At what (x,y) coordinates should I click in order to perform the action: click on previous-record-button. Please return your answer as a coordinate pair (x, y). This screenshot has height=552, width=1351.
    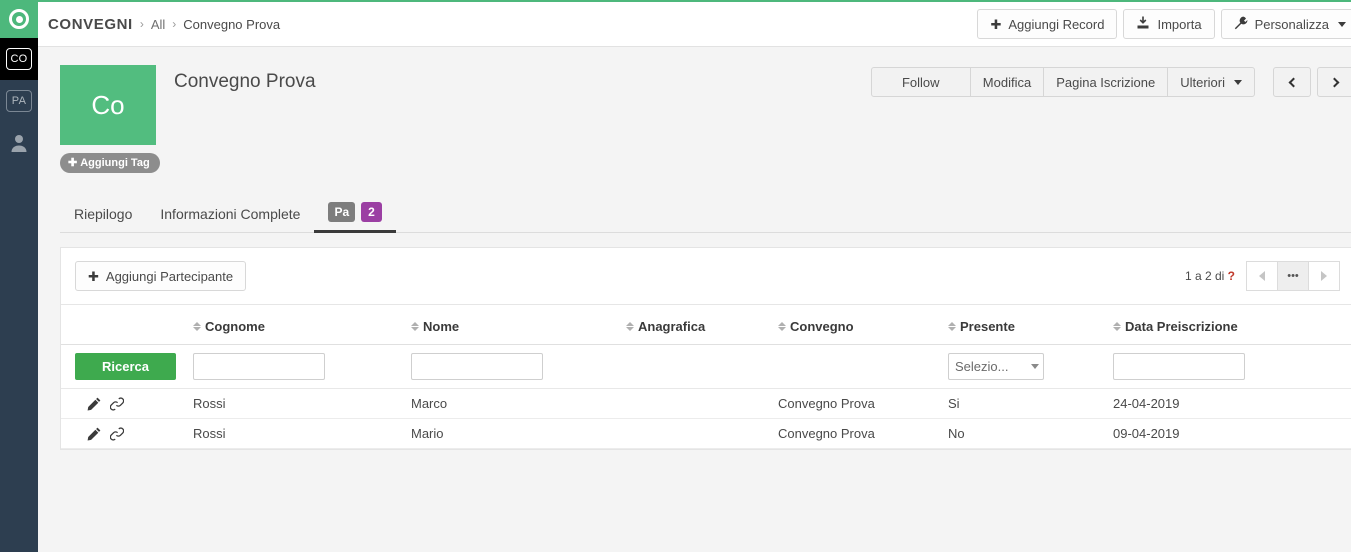
    Looking at the image, I should click on (1292, 82).